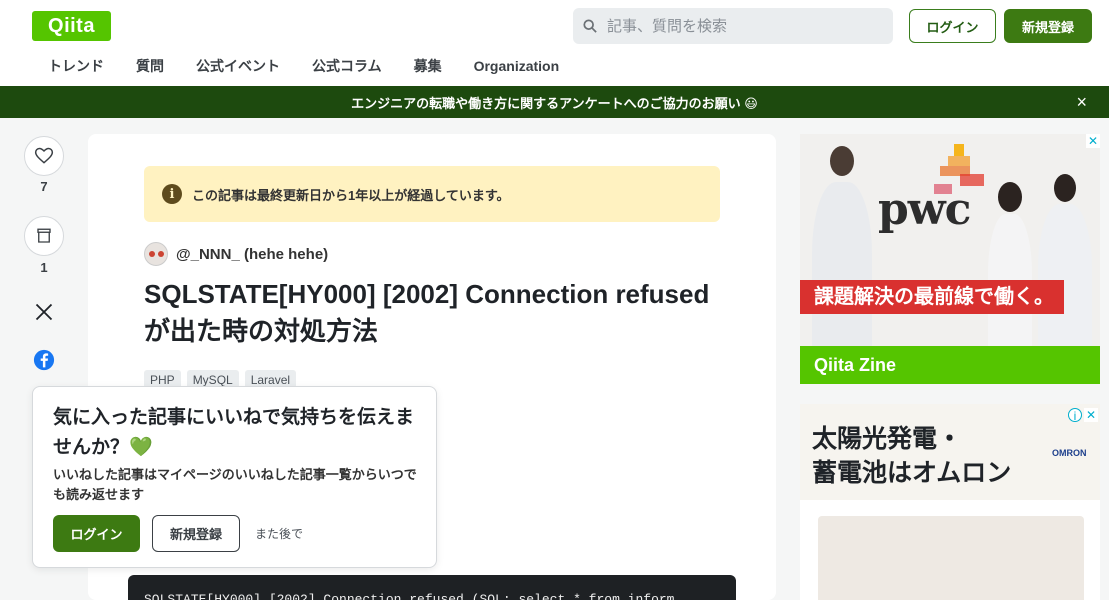 The image size is (1109, 600). Describe the element at coordinates (235, 484) in the screenshot. I see `popup-description: いいねした記事はマイページのいいねした記事一覧からいつでも読み返せます` at that location.